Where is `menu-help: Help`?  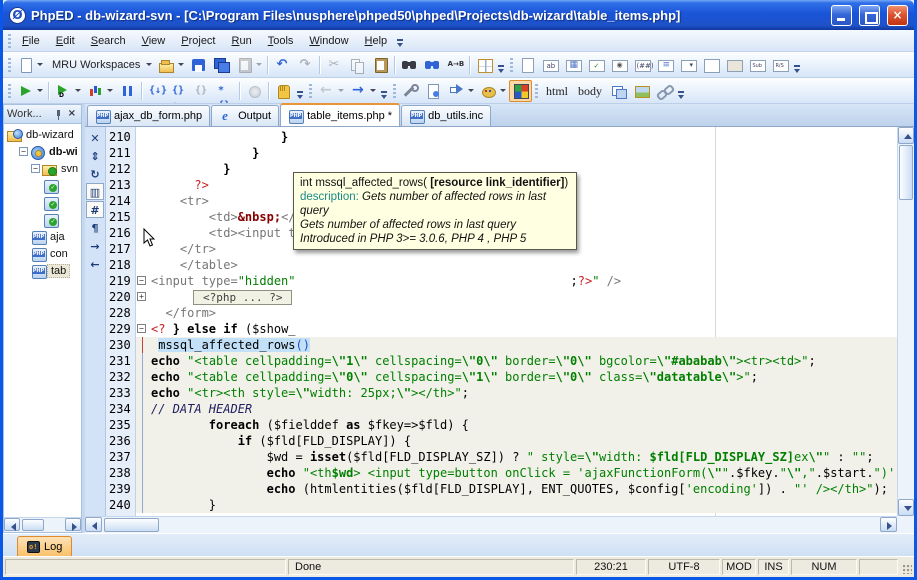 menu-help: Help is located at coordinates (376, 41).